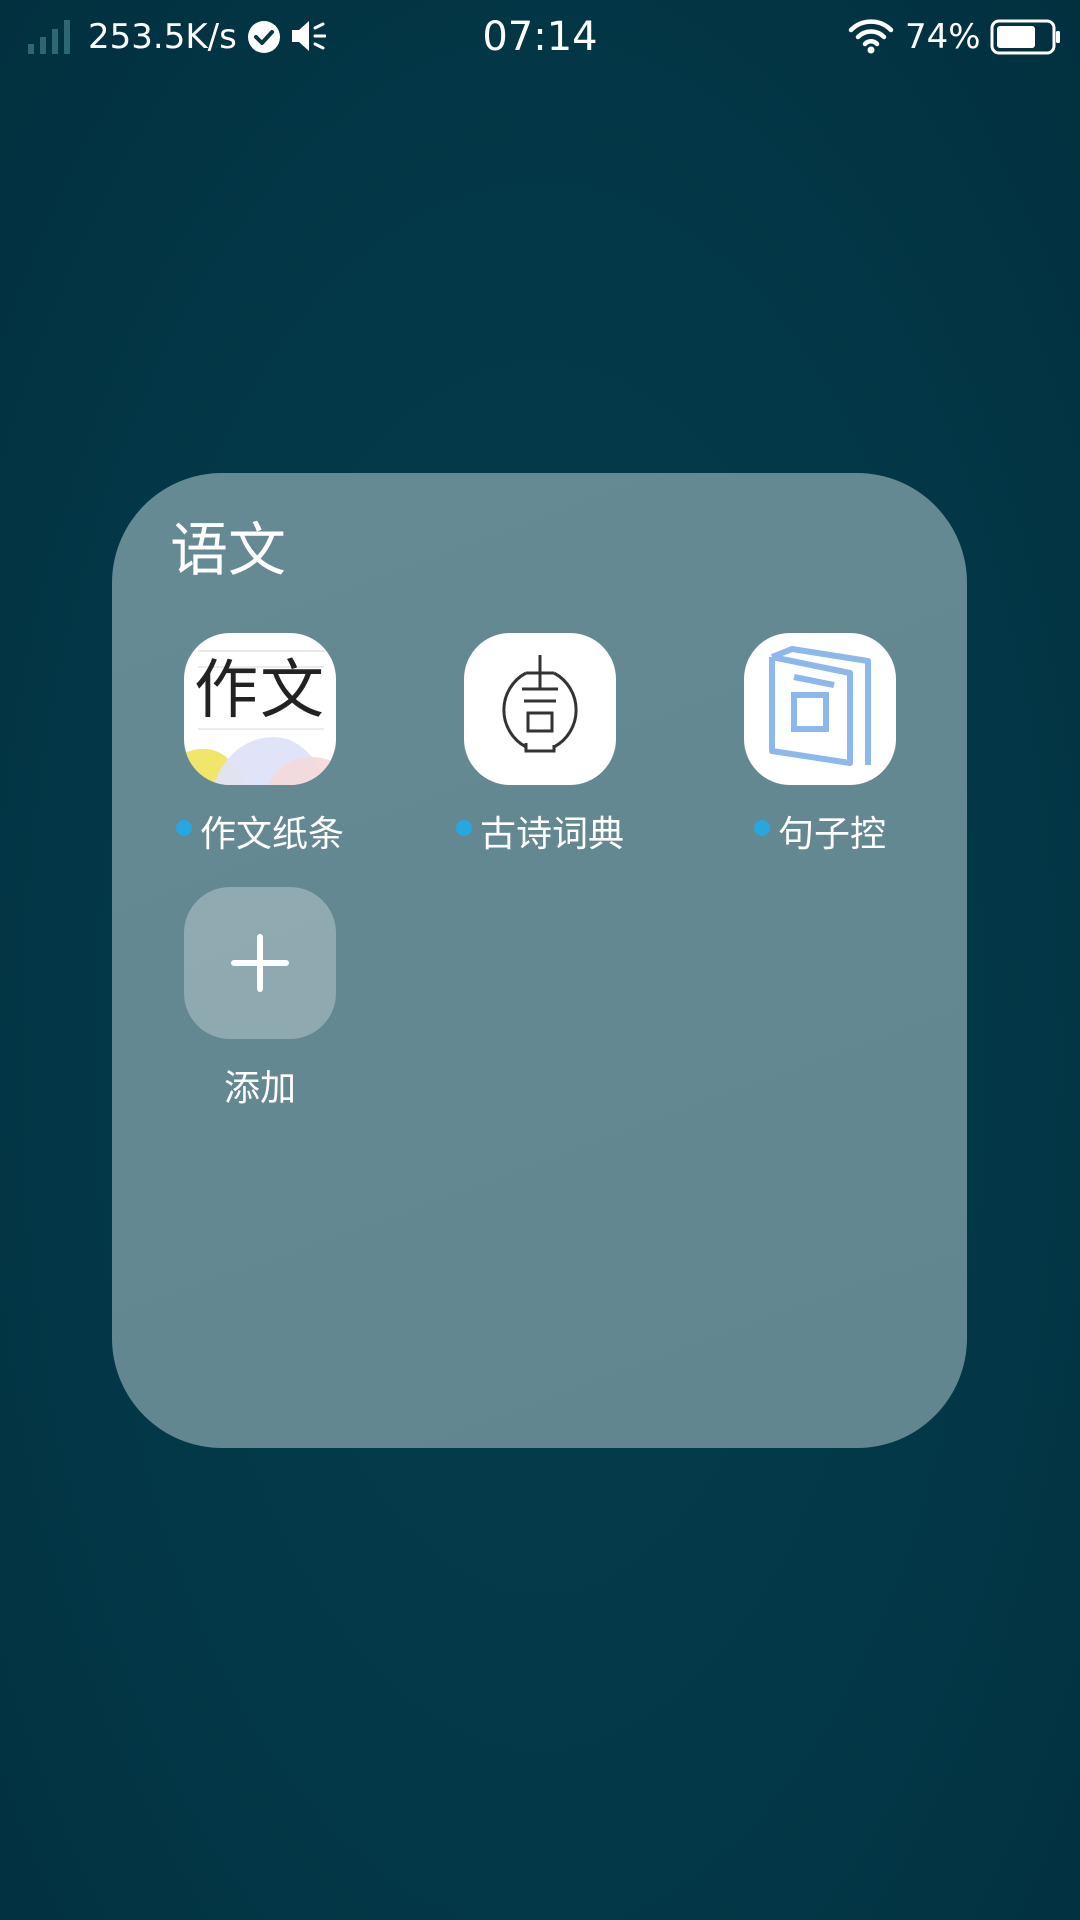 Image resolution: width=1080 pixels, height=1920 pixels. I want to click on app-zuowen-zhitiao: 作文 作文纸条, so click(250, 748).